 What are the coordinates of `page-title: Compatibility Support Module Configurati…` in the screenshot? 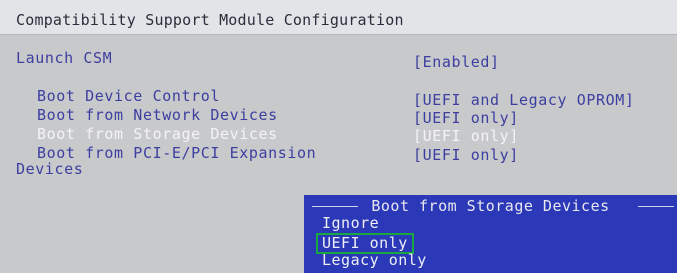 It's located at (210, 20).